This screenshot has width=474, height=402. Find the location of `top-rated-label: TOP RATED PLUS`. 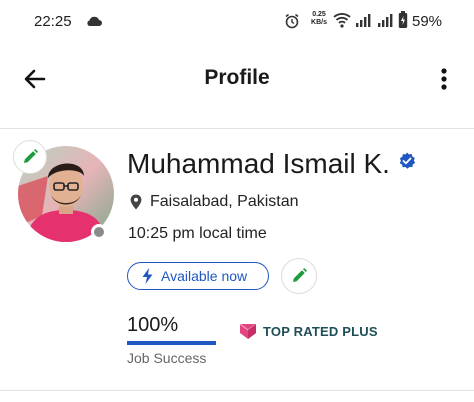

top-rated-label: TOP RATED PLUS is located at coordinates (320, 331).